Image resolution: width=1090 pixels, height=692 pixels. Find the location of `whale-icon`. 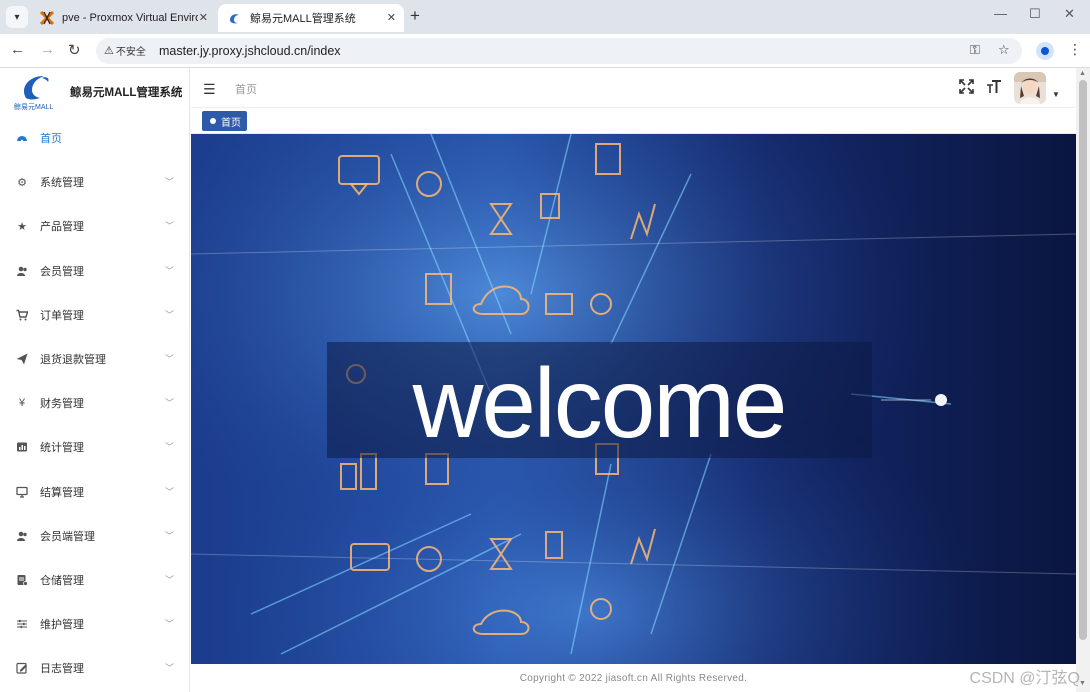

whale-icon is located at coordinates (235, 18).